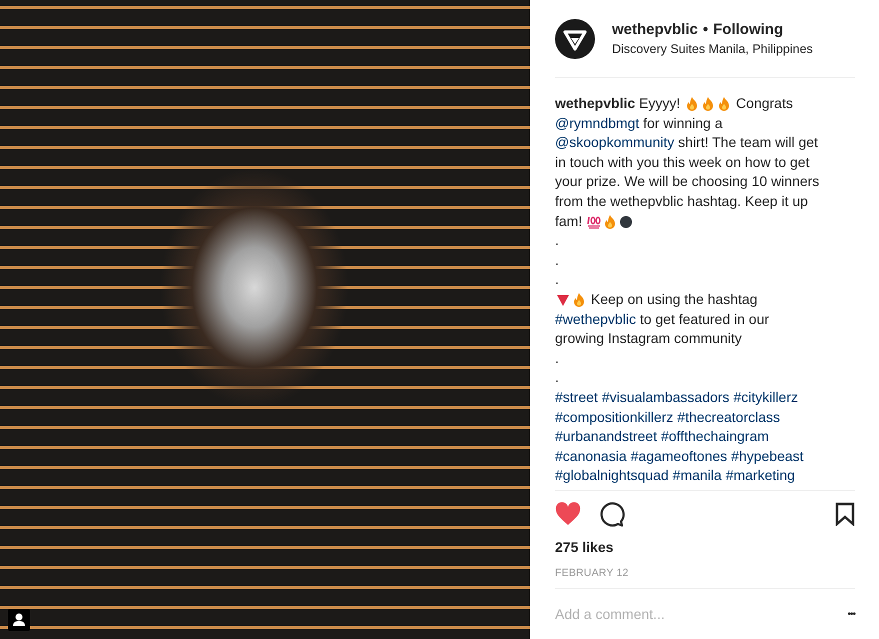 The width and height of the screenshot is (879, 639). I want to click on caption-text: to get featured in our, so click(704, 319).